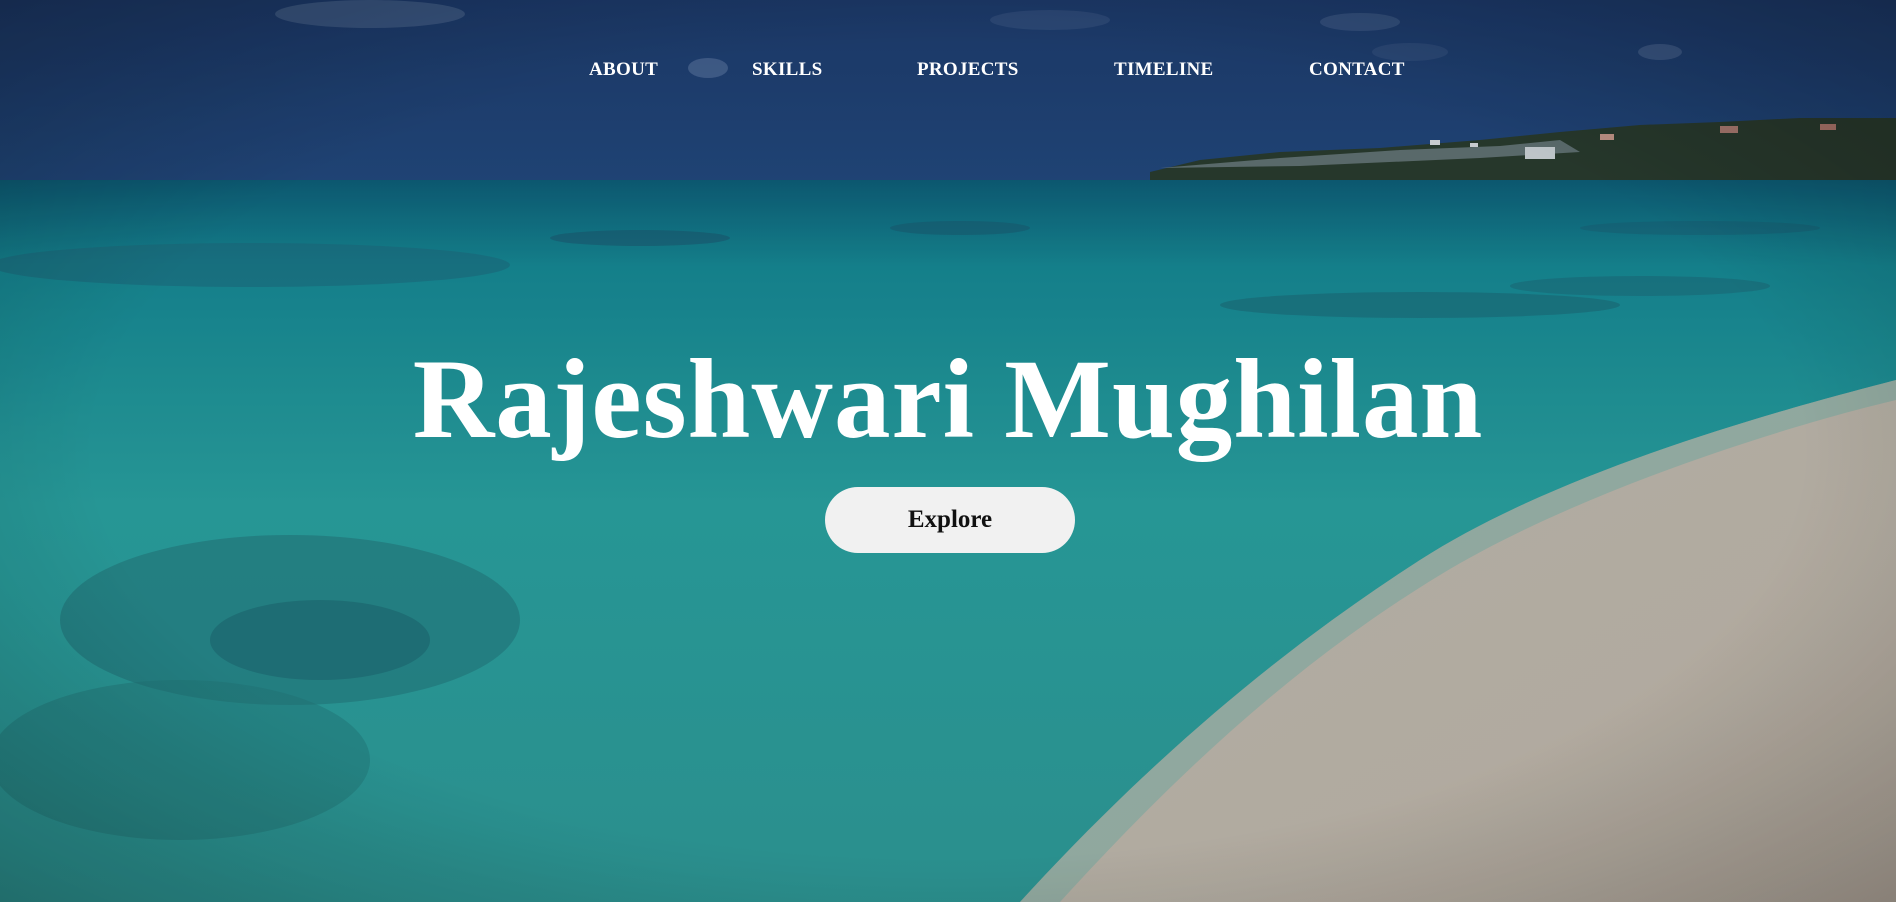  I want to click on explore-button: Explore, so click(950, 520).